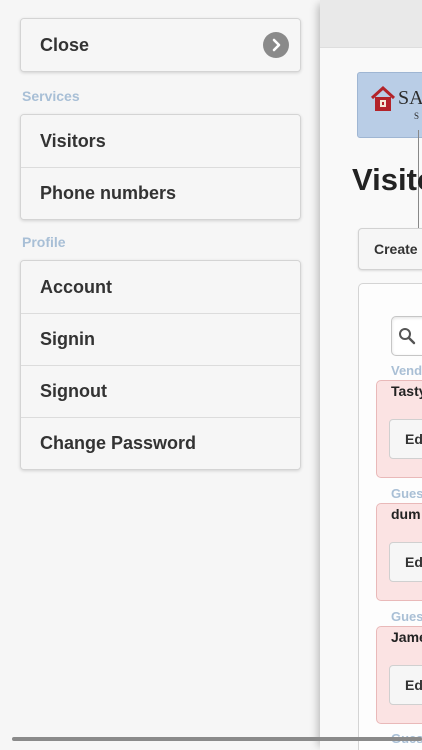 The image size is (422, 750). What do you see at coordinates (160, 193) in the screenshot?
I see `menu-item-phone-numbers: Phone numbers` at bounding box center [160, 193].